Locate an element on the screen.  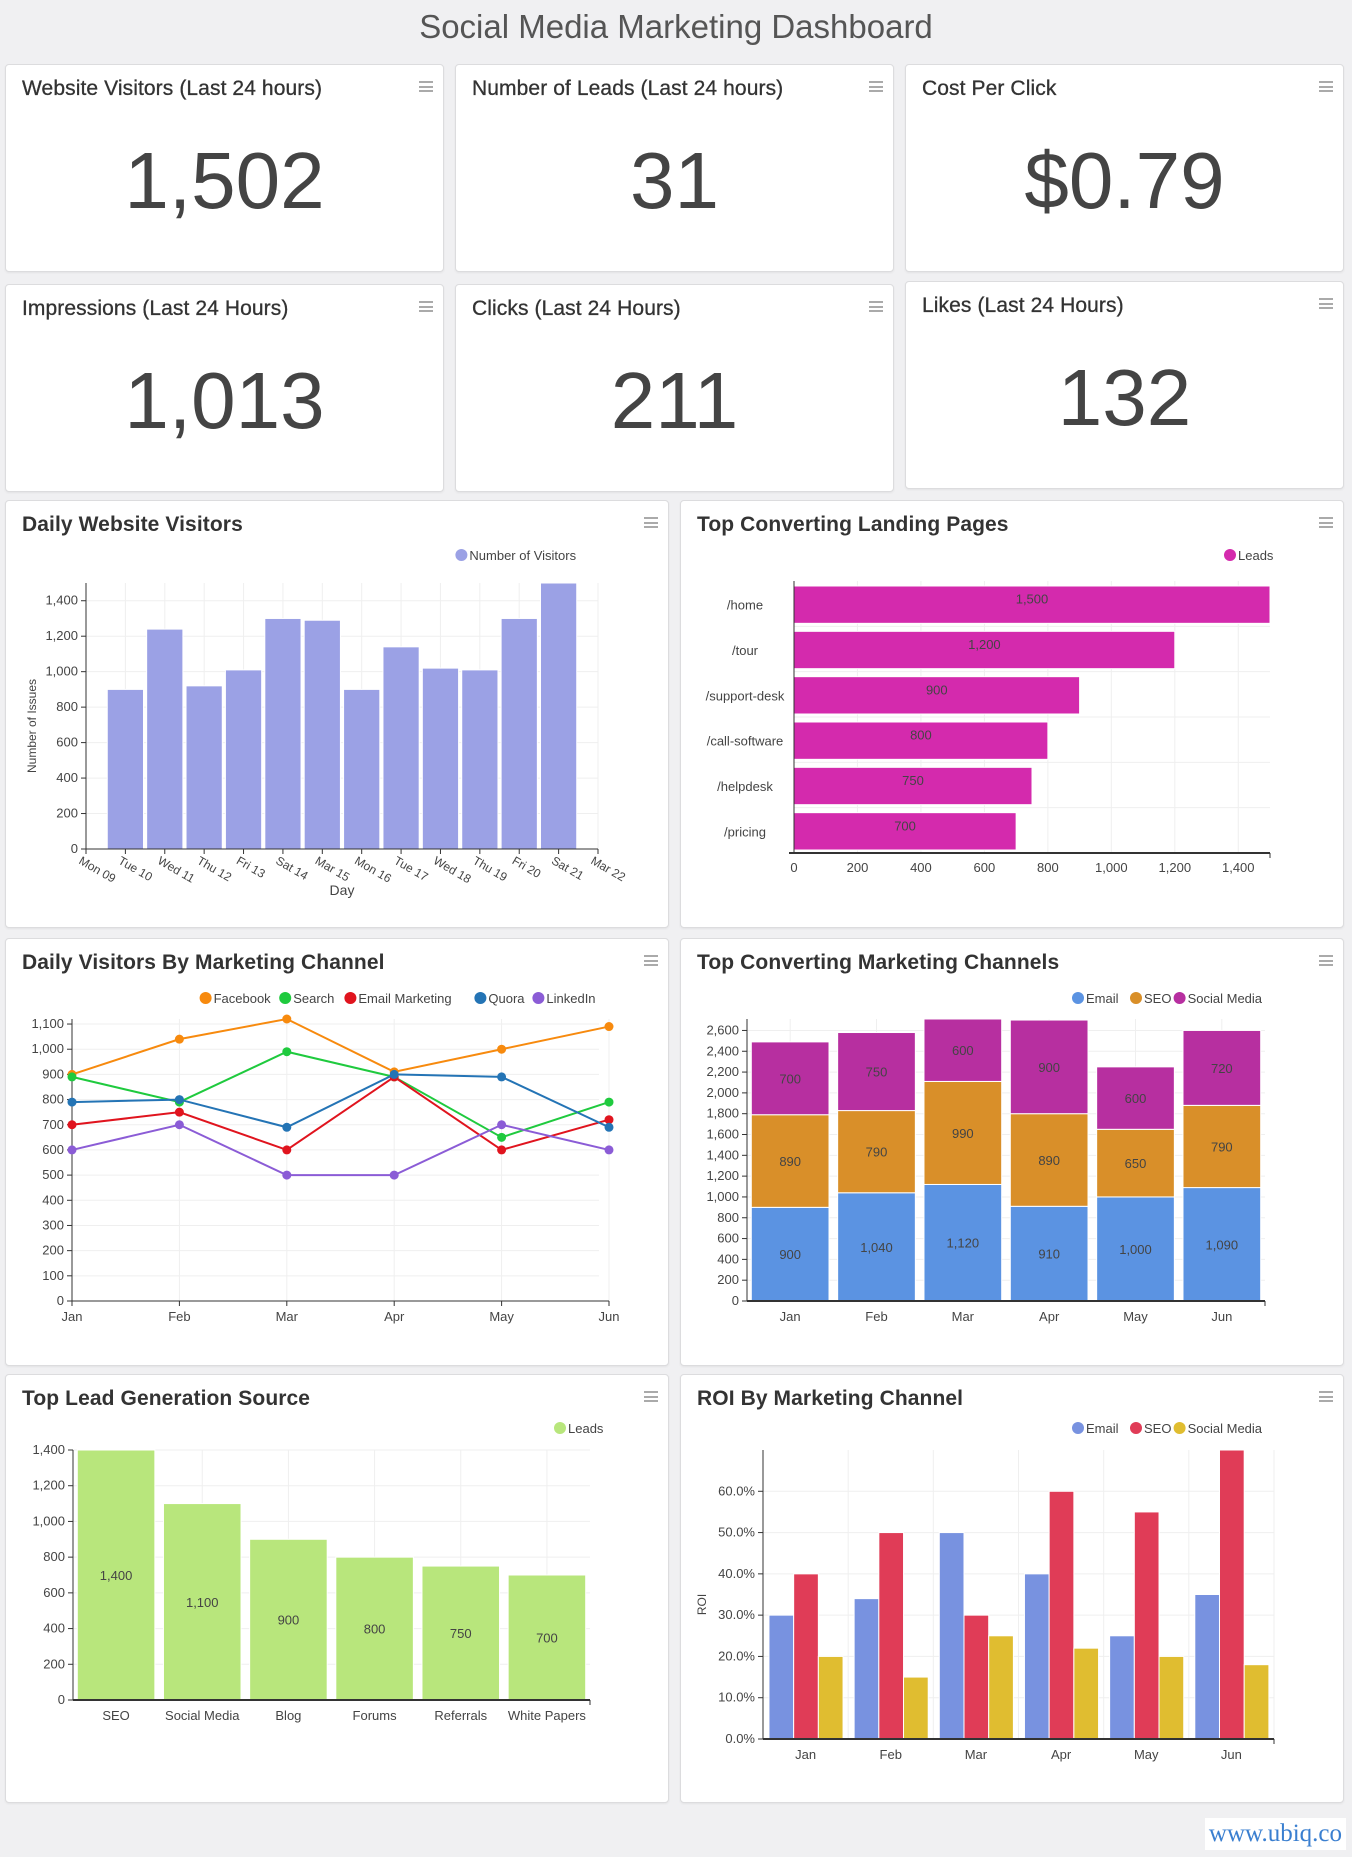
x-tick-label: Mon 09 is located at coordinates (98, 869).